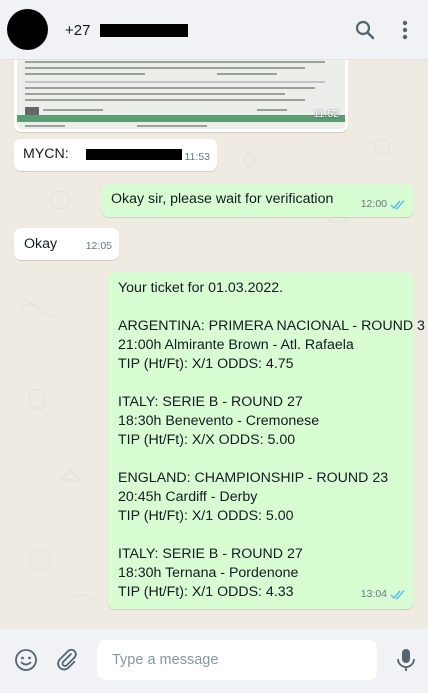 The image size is (428, 693). Describe the element at coordinates (236, 345) in the screenshot. I see `ticket-line: 21:00h Almirante Brown - Atl. Rafaela` at that location.